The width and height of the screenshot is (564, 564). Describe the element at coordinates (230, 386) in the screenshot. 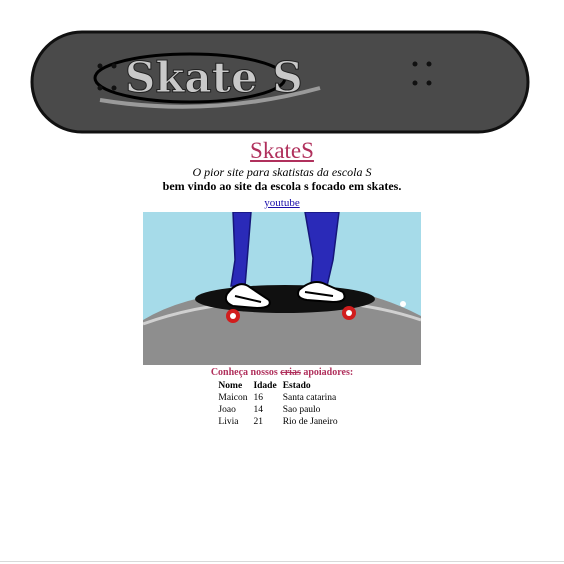

I see `column-header-nome: Nome` at that location.